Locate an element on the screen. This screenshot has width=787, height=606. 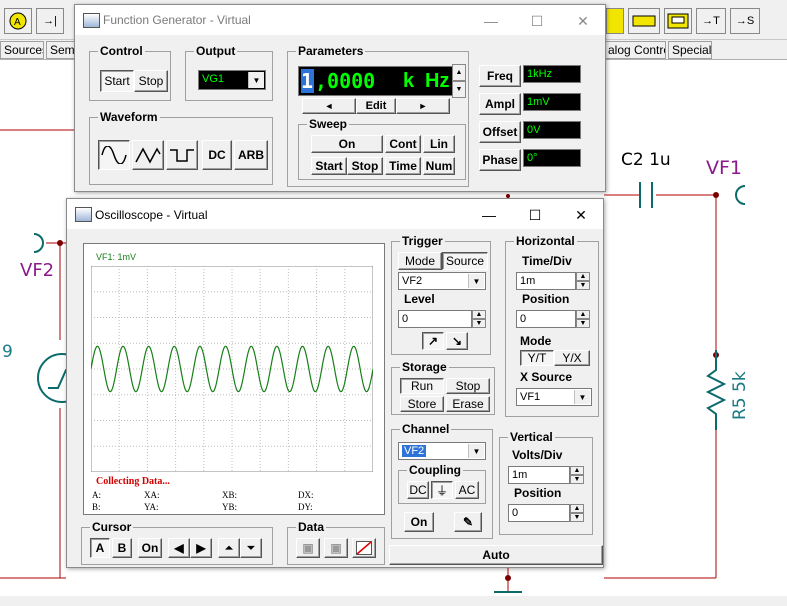
sweep-time-button: Time is located at coordinates (403, 166).